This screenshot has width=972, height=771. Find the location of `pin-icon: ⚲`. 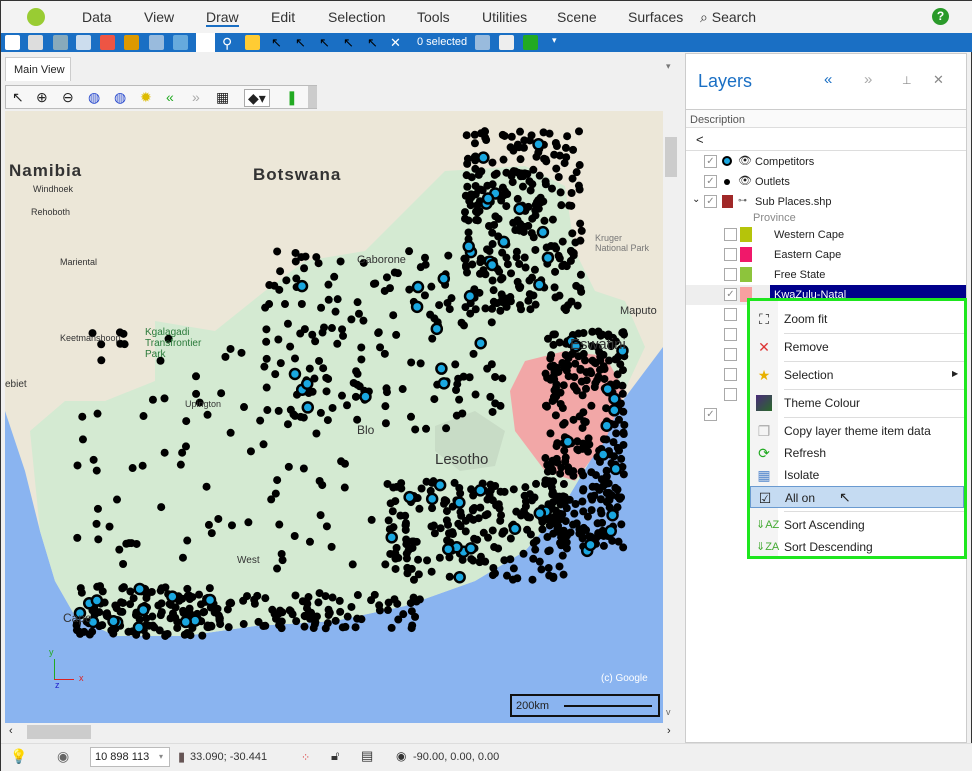

pin-icon: ⚲ is located at coordinates (229, 43).